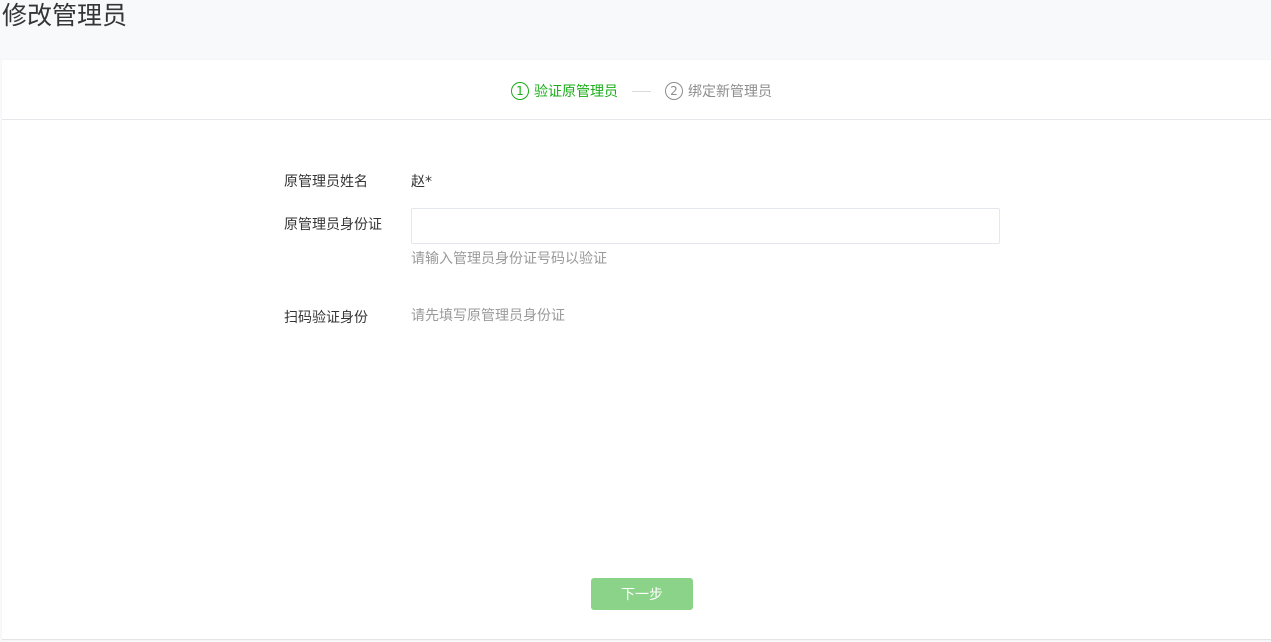  What do you see at coordinates (333, 225) in the screenshot?
I see `admin-id-label: 原管理员身份证` at bounding box center [333, 225].